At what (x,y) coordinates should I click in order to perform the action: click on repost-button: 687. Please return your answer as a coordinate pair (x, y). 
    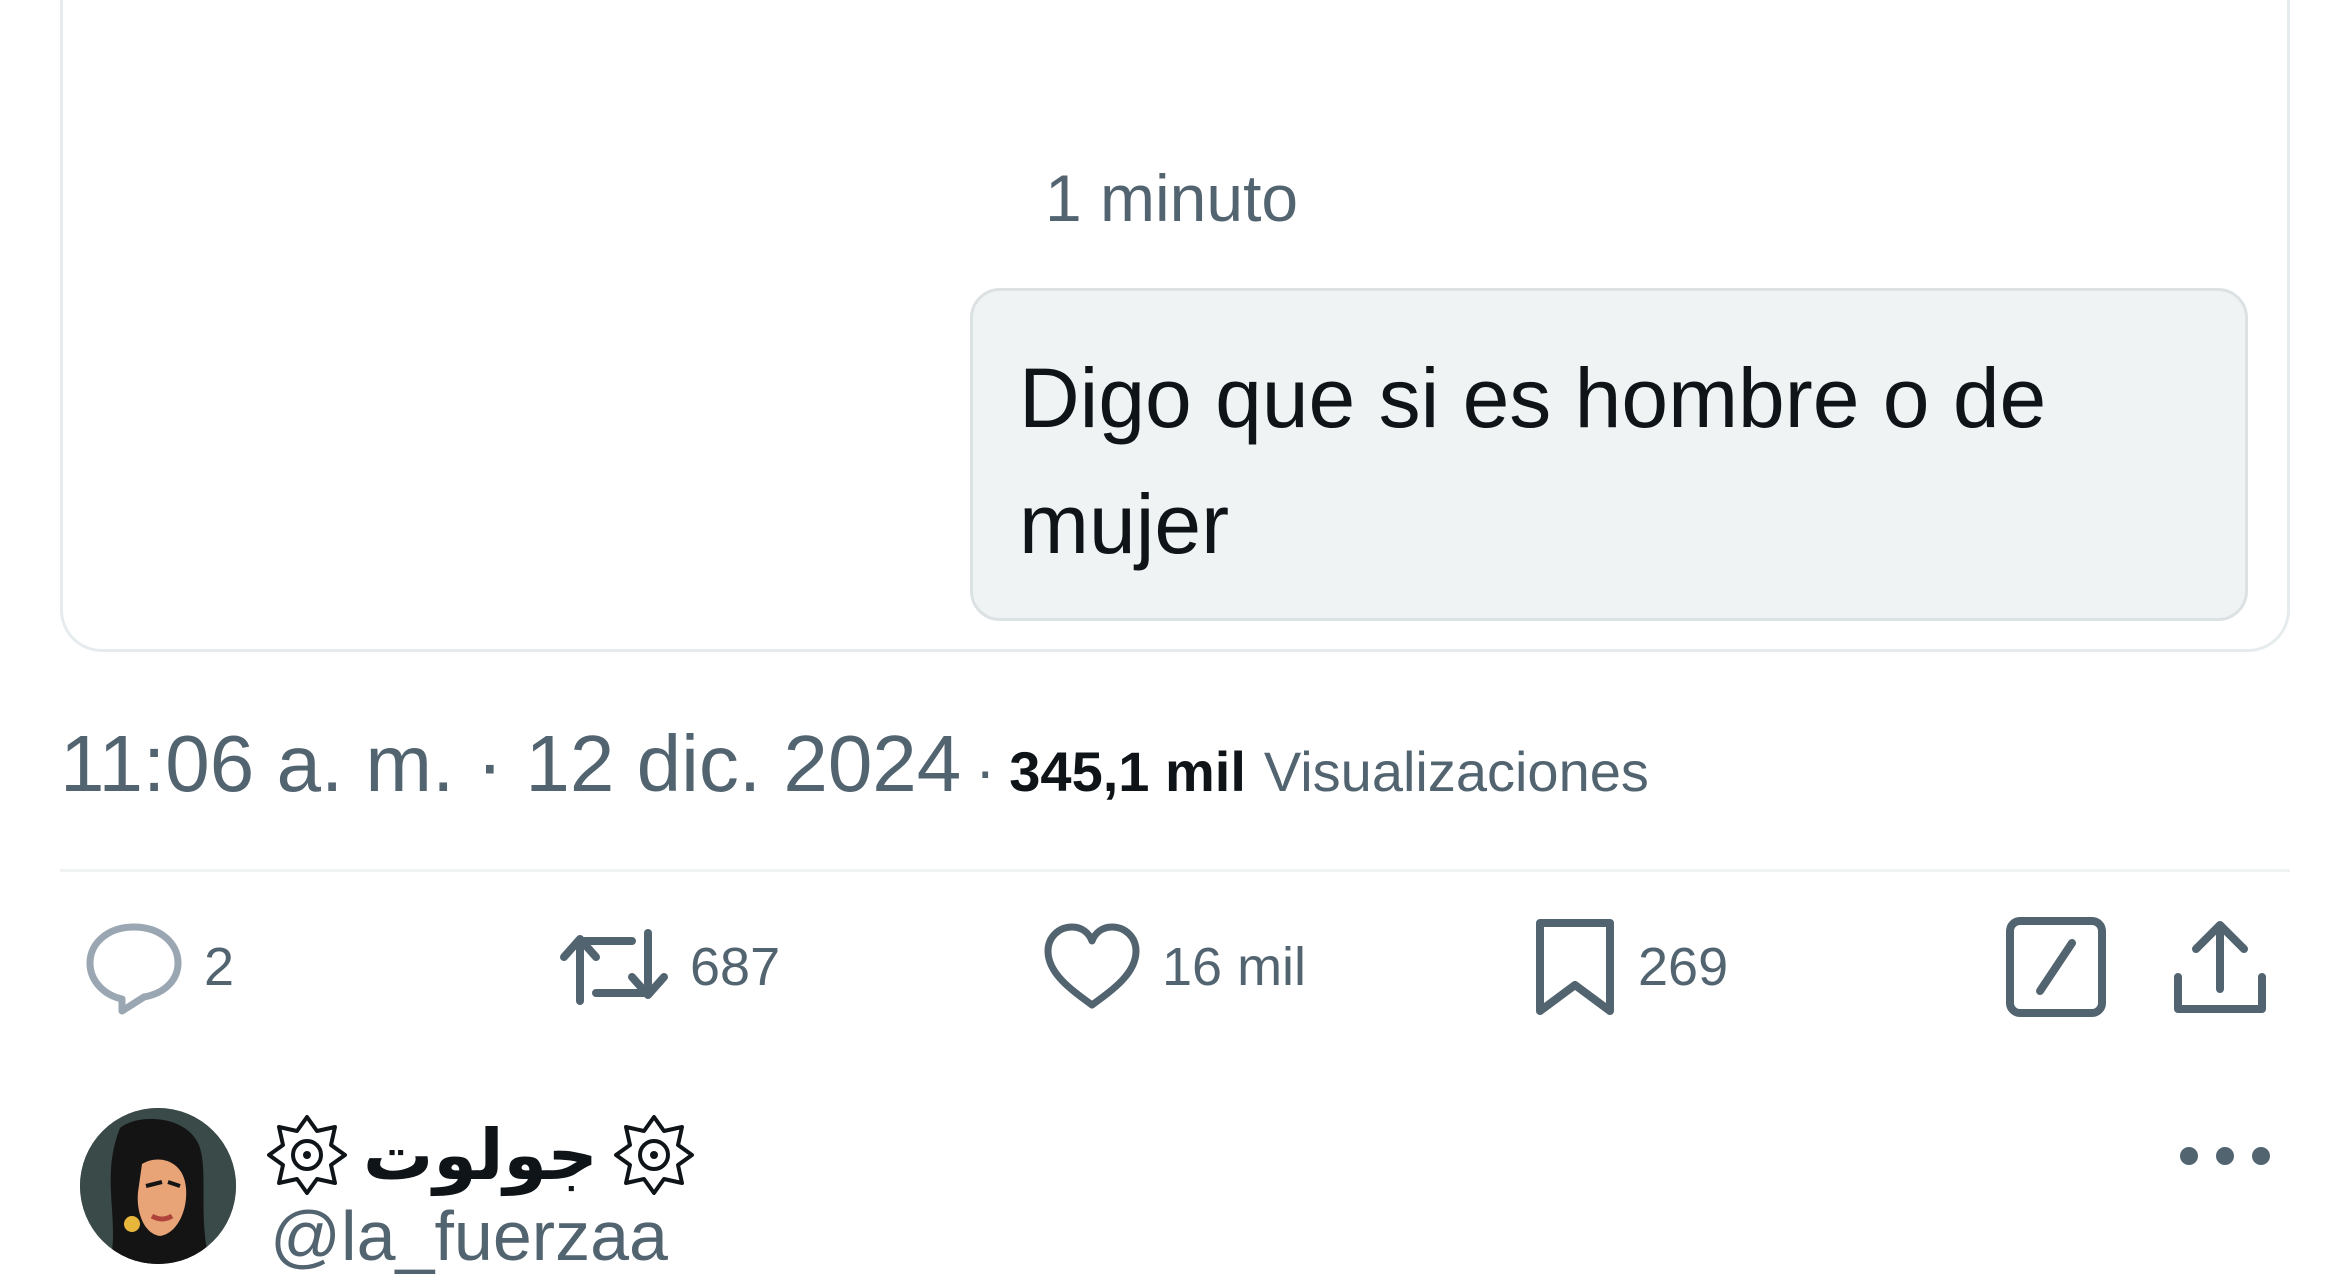
    Looking at the image, I should click on (668, 967).